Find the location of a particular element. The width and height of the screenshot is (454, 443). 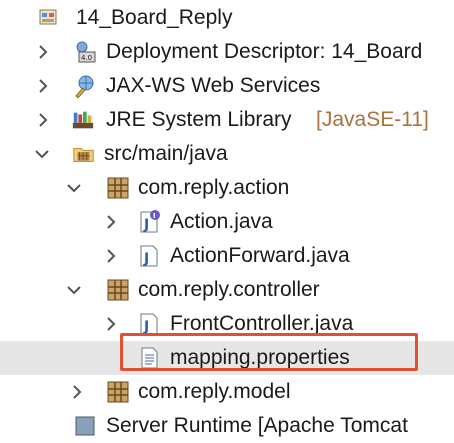

tree-row-pkg-controller-label: com.reply.controller is located at coordinates (229, 289).